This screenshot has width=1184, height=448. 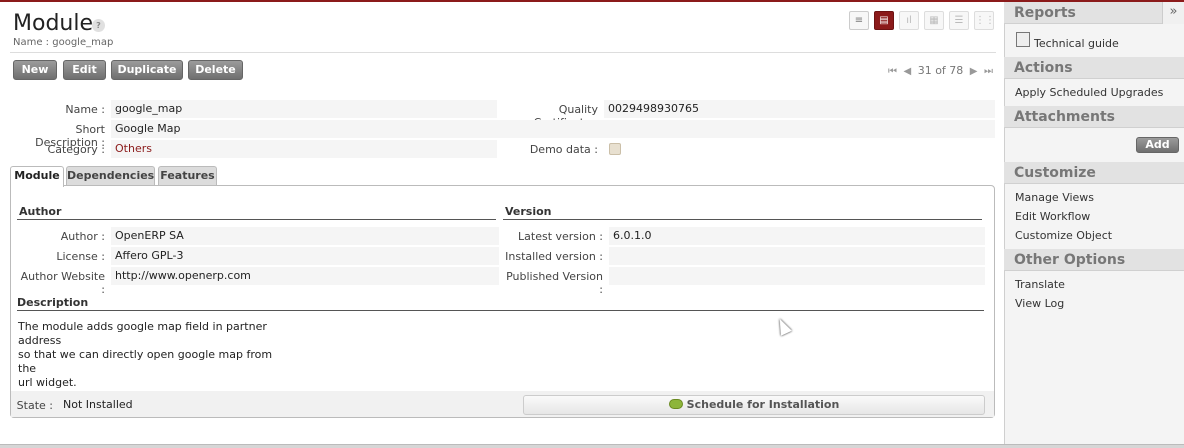 What do you see at coordinates (215, 70) in the screenshot?
I see `delete-button: Delete` at bounding box center [215, 70].